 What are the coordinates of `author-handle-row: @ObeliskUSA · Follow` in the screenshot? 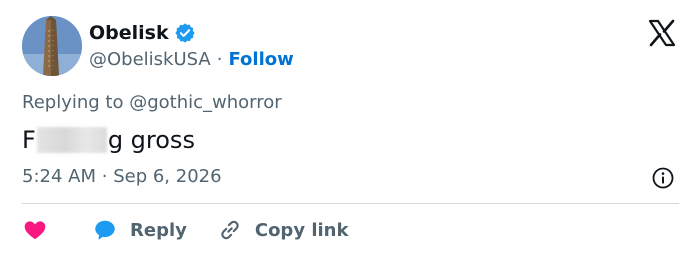 It's located at (191, 59).